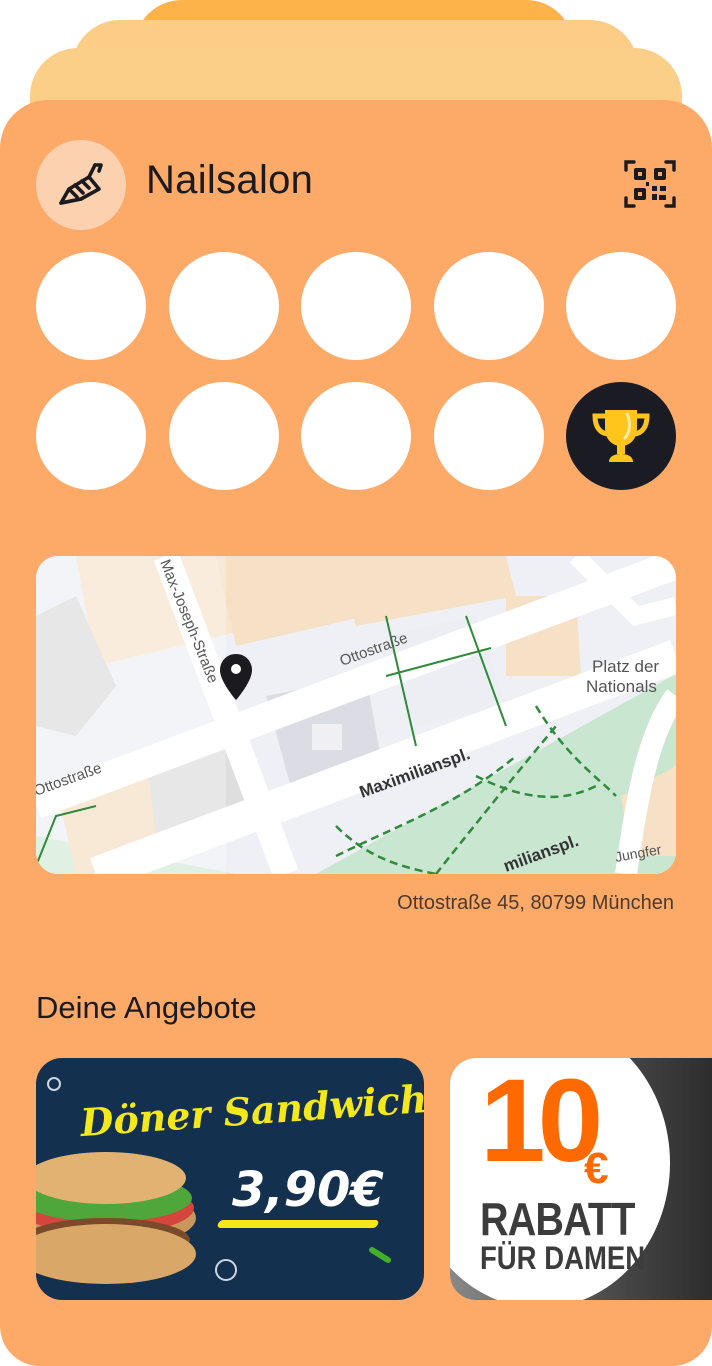 The width and height of the screenshot is (712, 1366). What do you see at coordinates (596, 1168) in the screenshot?
I see `offer-discount-currency: €` at bounding box center [596, 1168].